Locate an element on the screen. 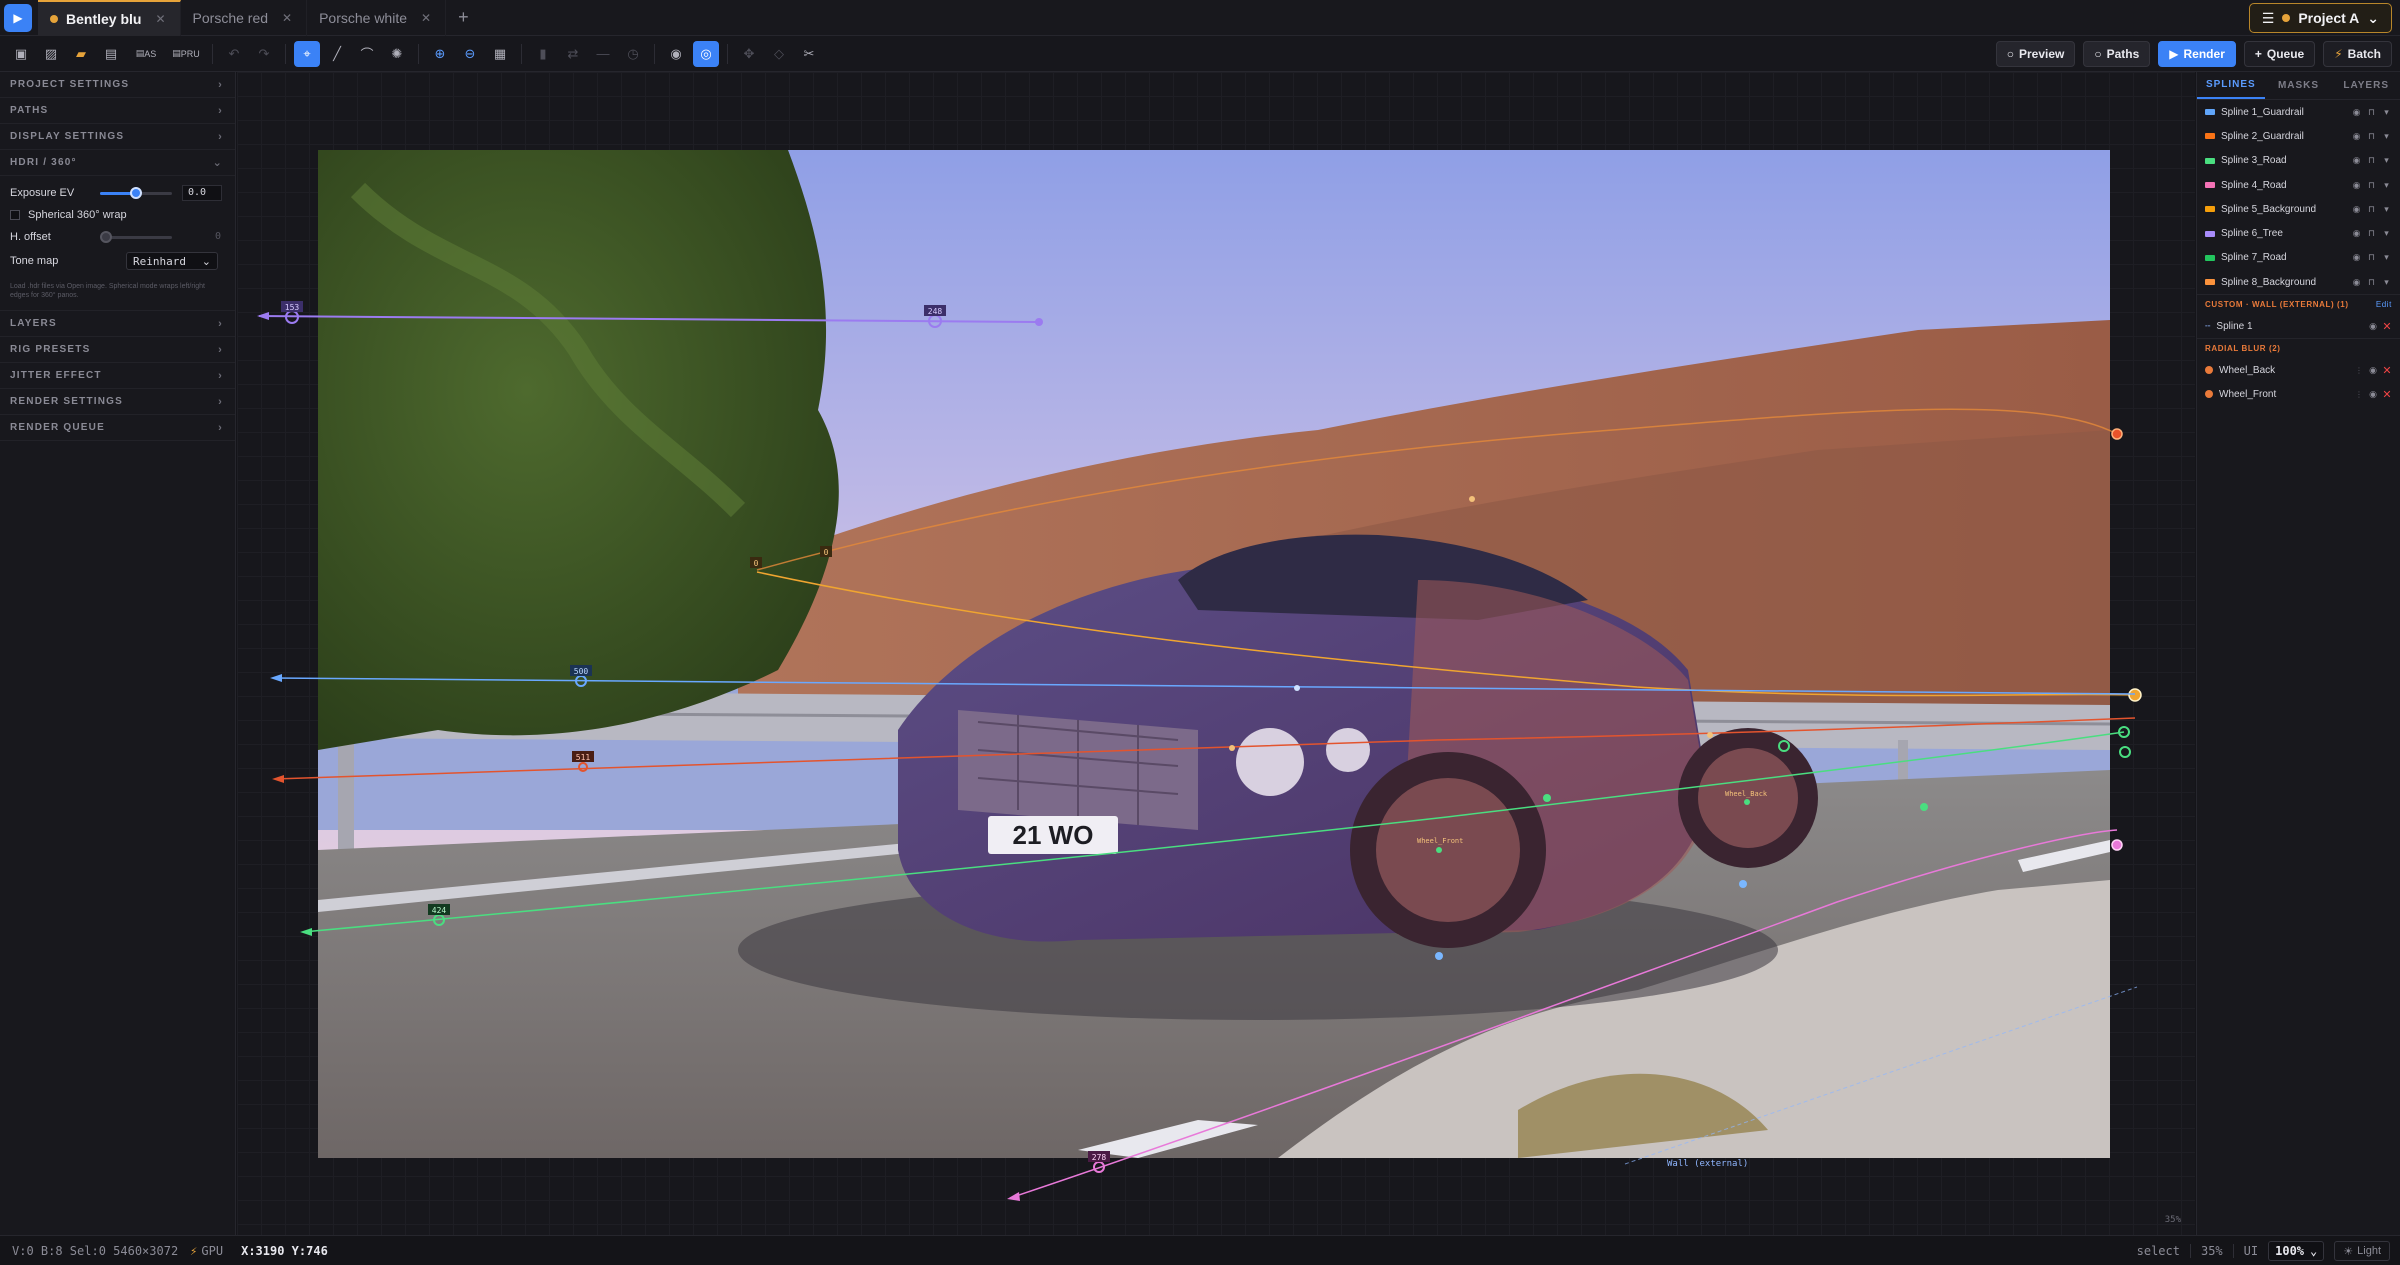  exposure-slider is located at coordinates (136, 193).